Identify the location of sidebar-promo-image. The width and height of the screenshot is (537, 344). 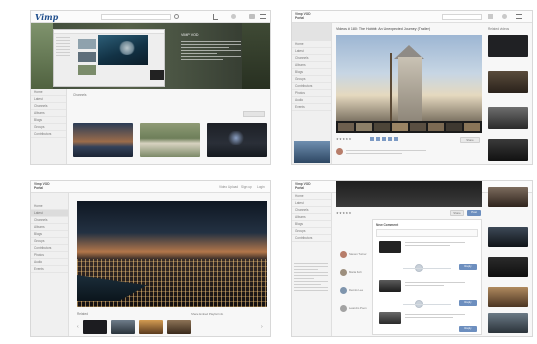
(312, 152).